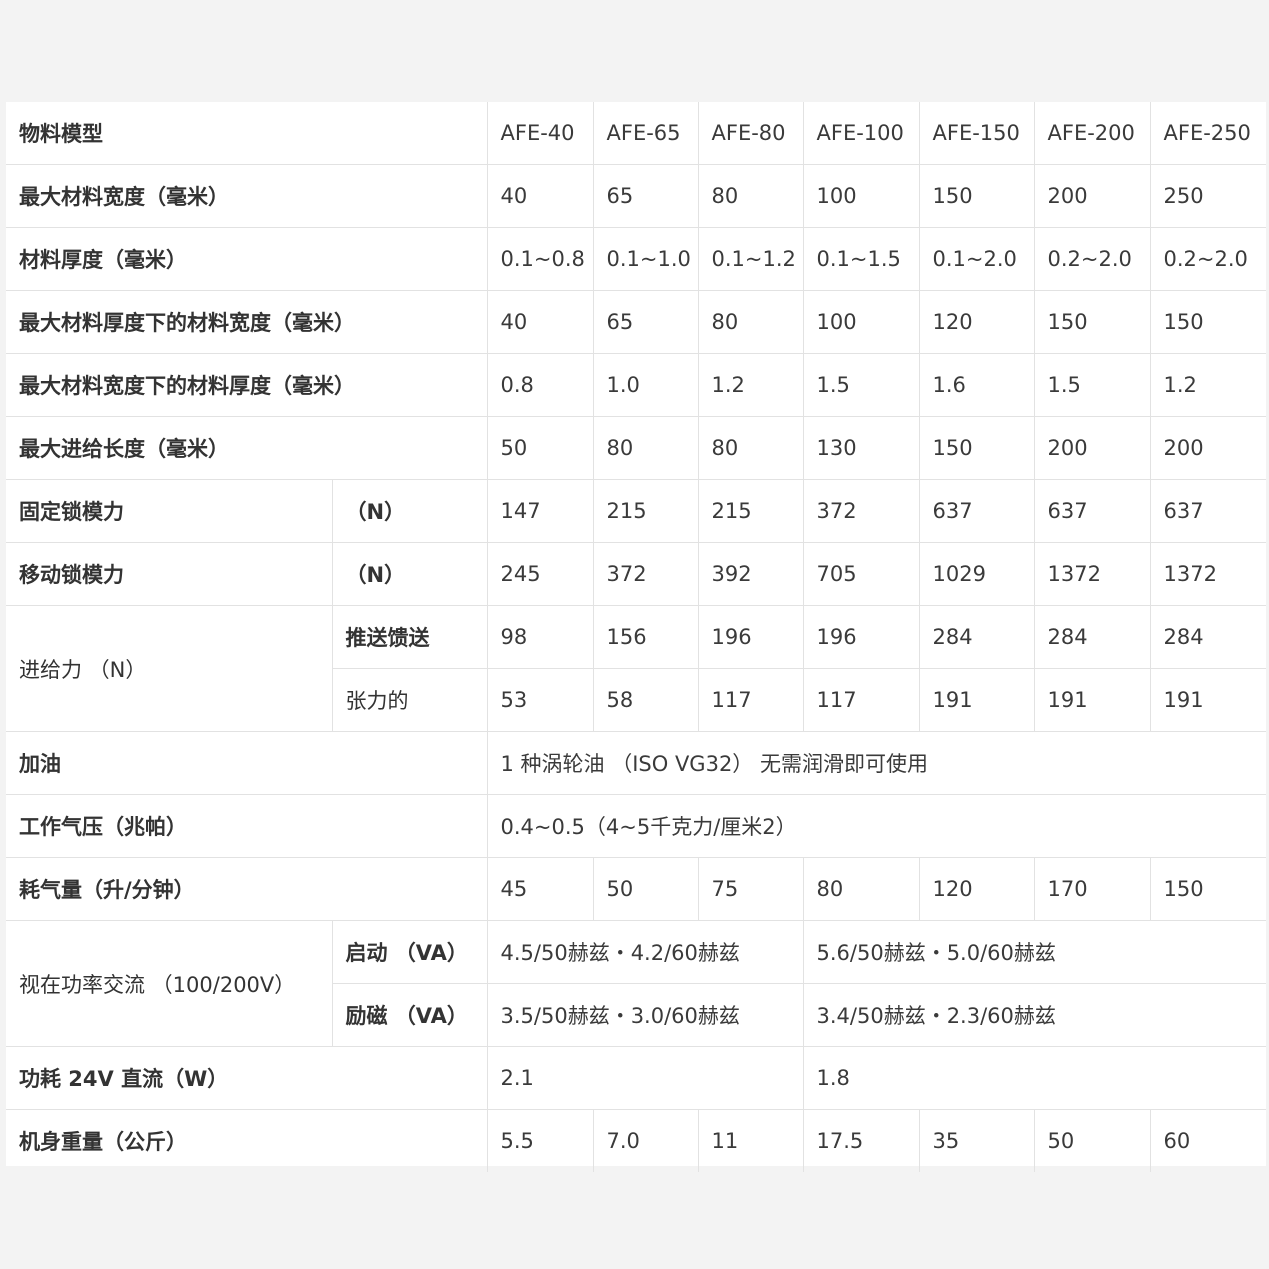 This screenshot has width=1269, height=1269. Describe the element at coordinates (750, 133) in the screenshot. I see `model-header: AFE-80` at that location.